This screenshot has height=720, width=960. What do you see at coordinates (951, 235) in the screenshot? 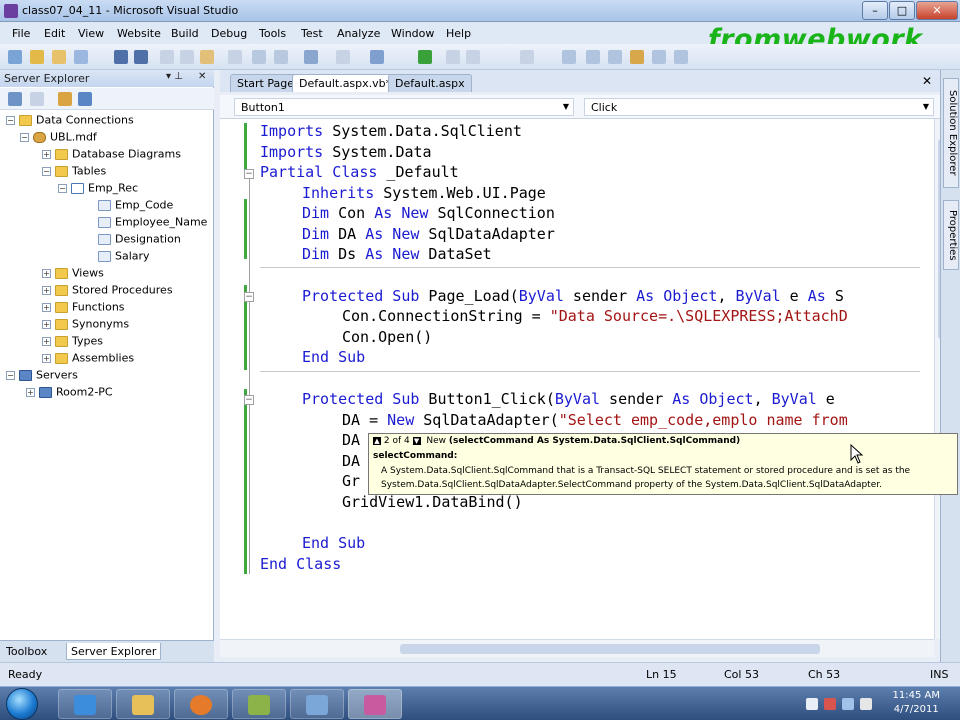
I see `tab-properties: Properties` at bounding box center [951, 235].